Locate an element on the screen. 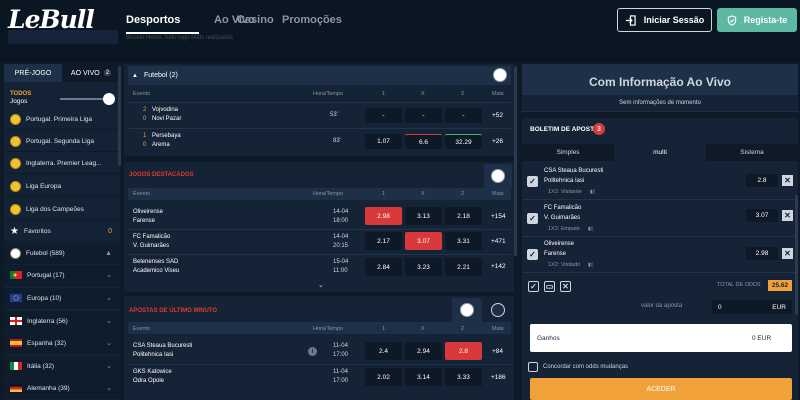  more-markets: +52 is located at coordinates (497, 115).